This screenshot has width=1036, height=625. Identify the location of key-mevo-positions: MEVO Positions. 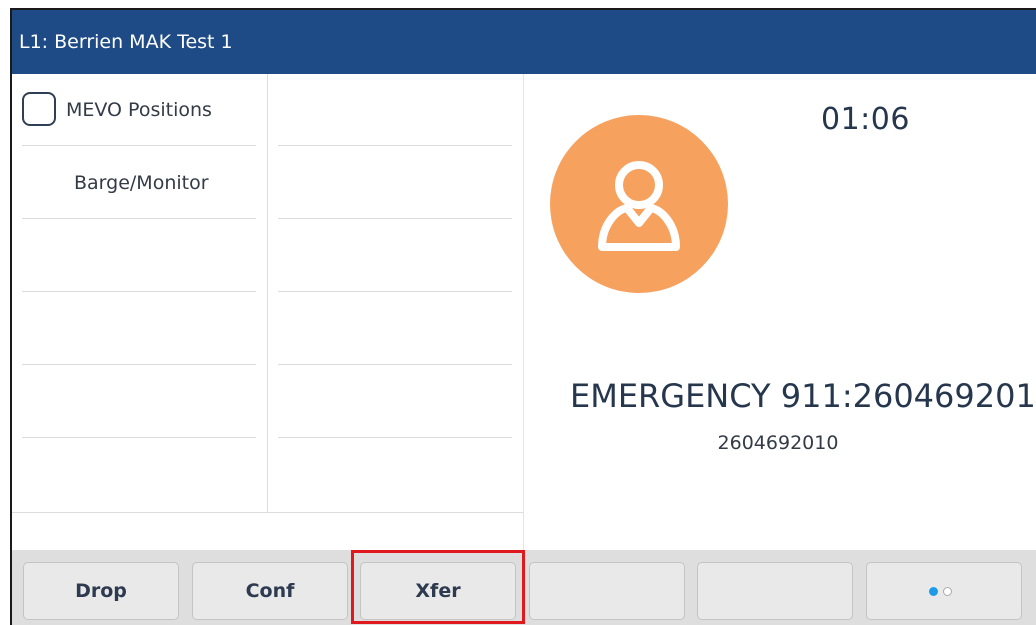
(139, 110).